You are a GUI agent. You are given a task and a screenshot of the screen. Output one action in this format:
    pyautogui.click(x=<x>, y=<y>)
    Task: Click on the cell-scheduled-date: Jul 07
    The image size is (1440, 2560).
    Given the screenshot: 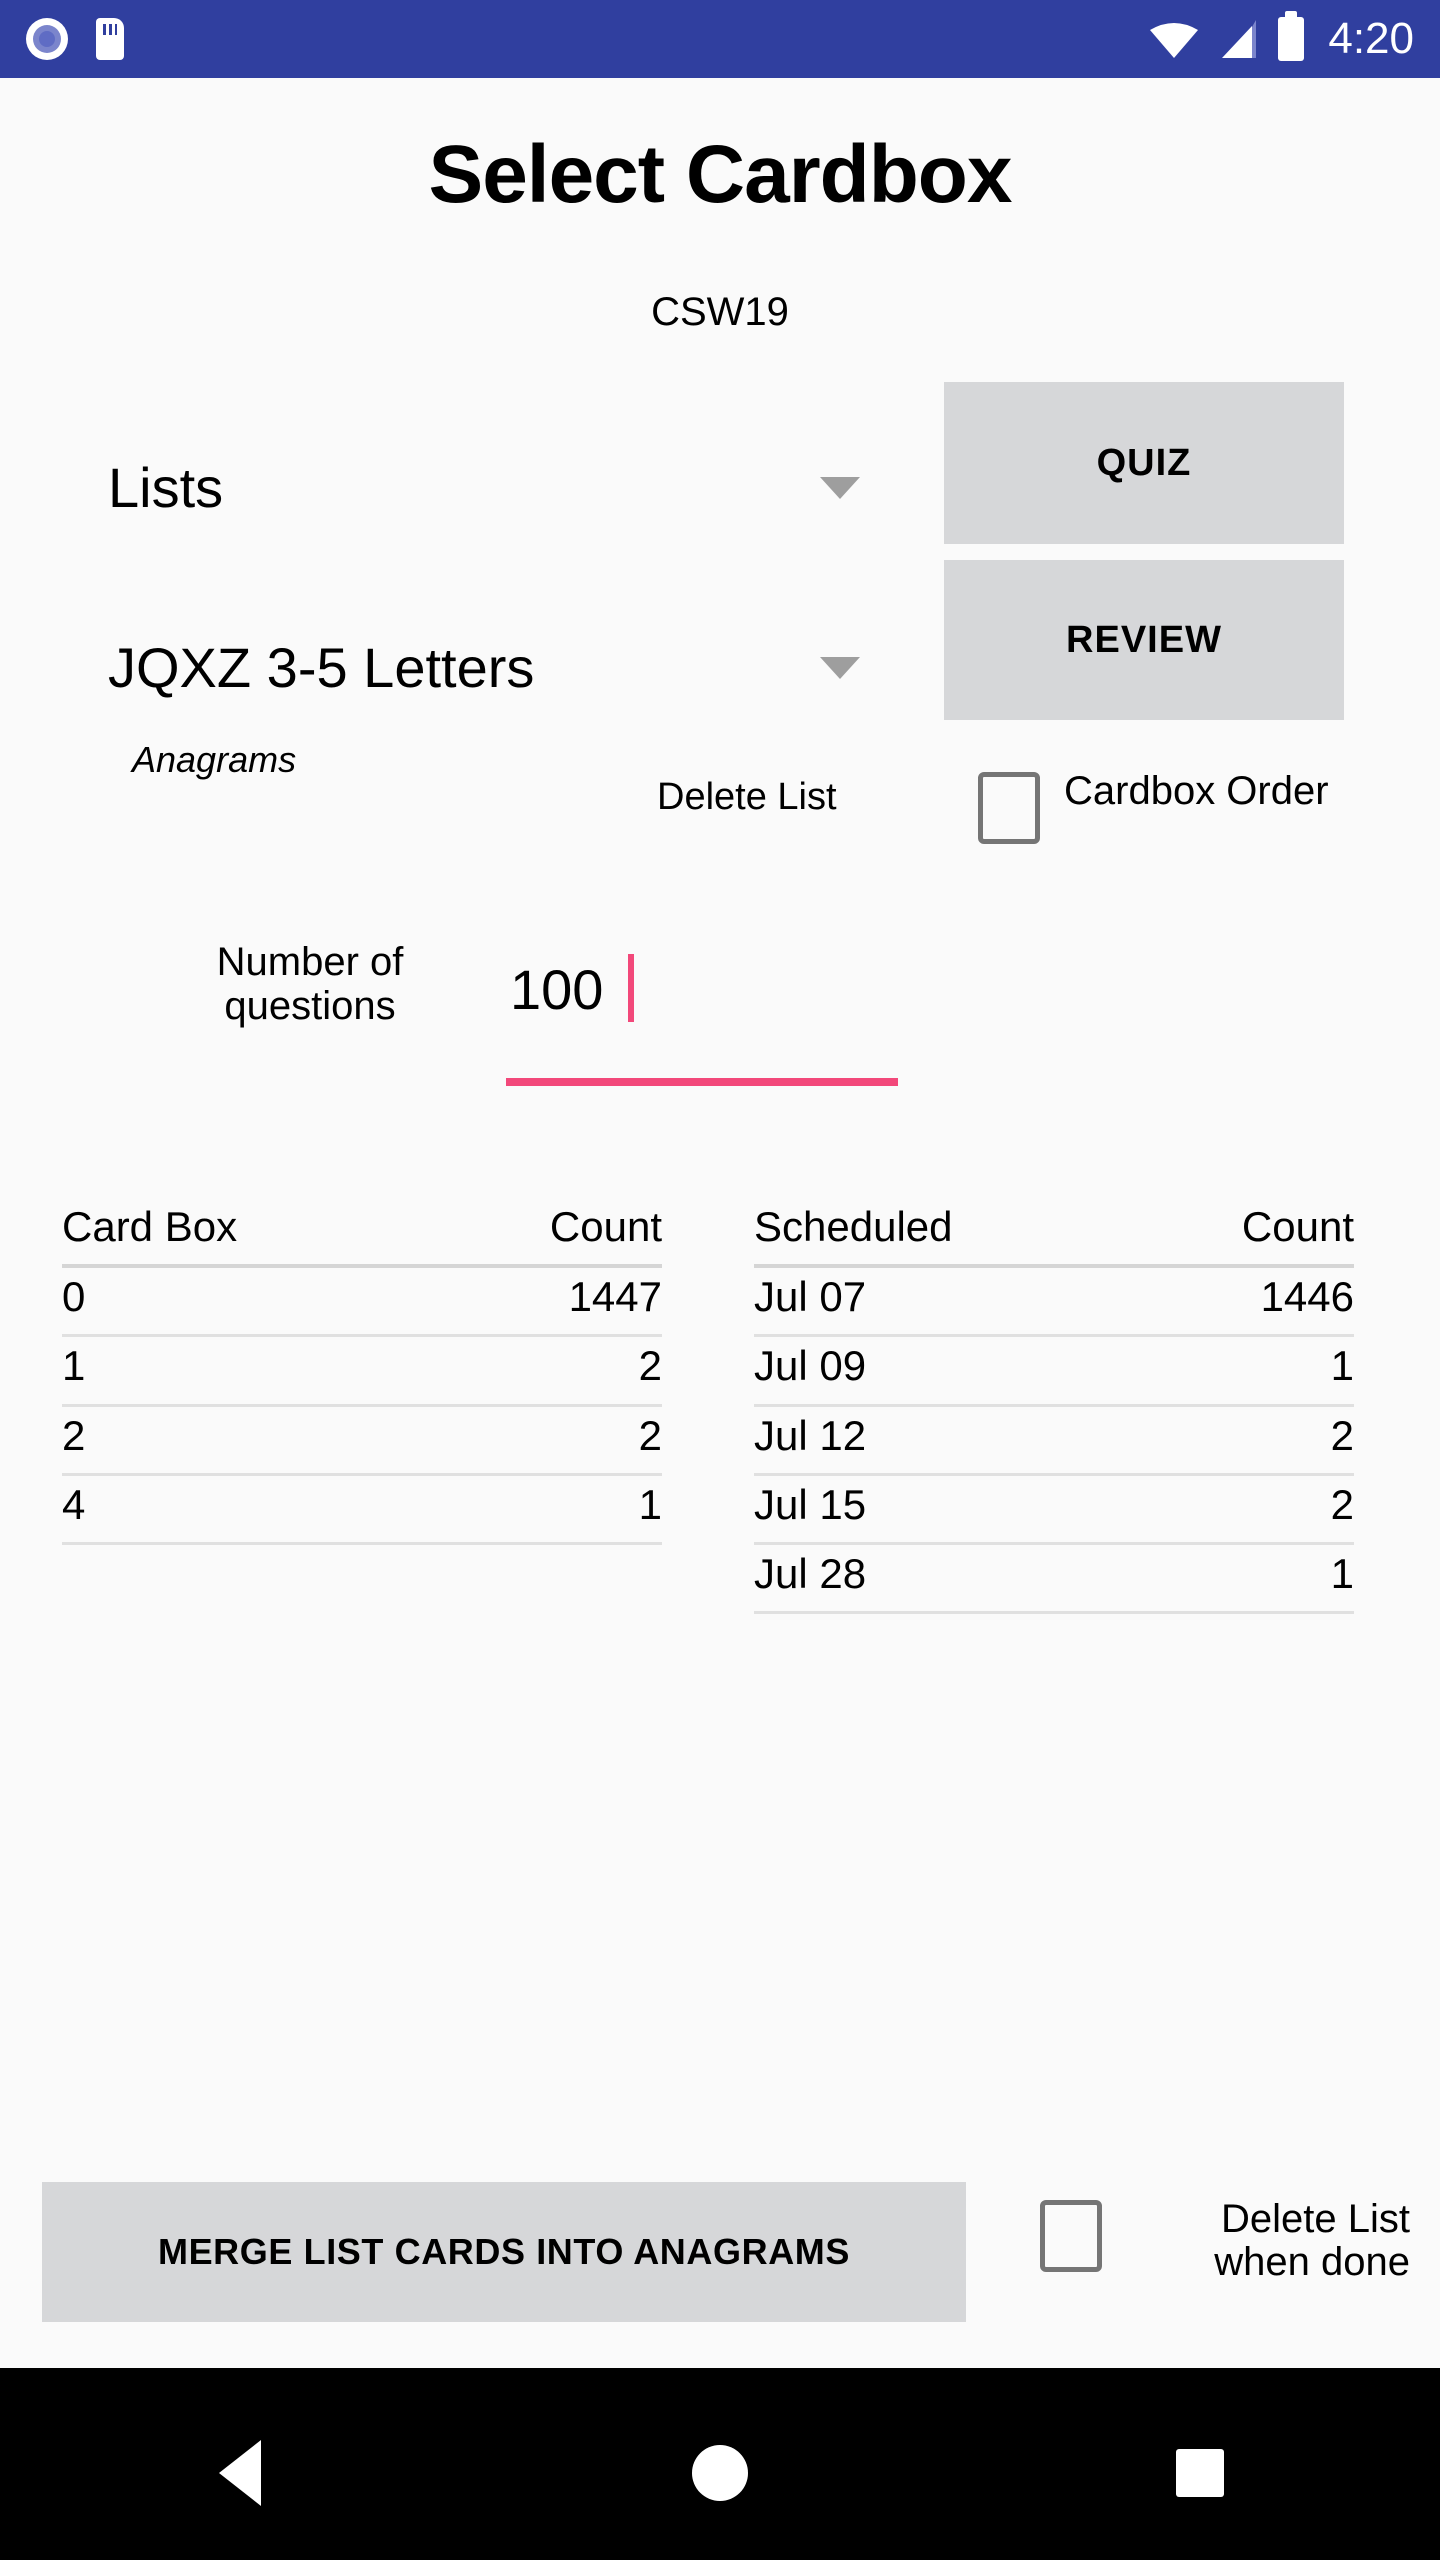 What is the action you would take?
    pyautogui.click(x=946, y=1302)
    